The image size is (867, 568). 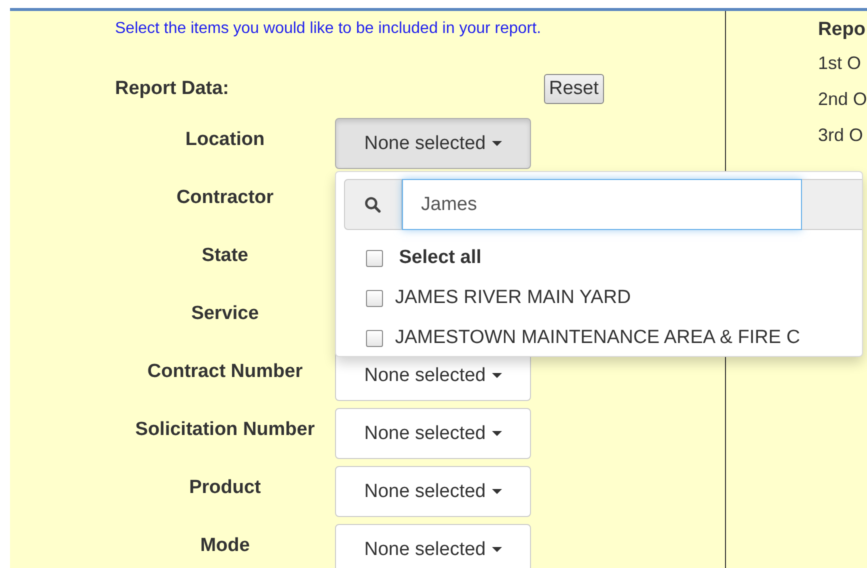 I want to click on option-label: Select all, so click(x=440, y=258).